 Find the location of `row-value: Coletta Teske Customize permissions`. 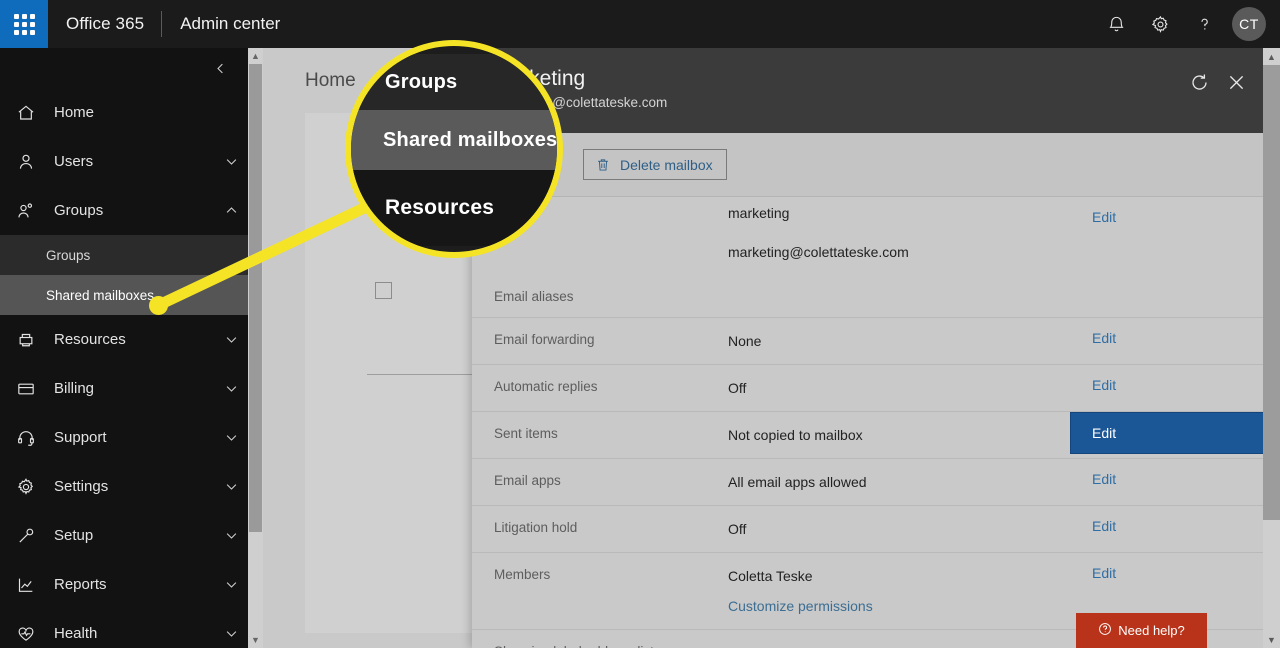

row-value: Coletta Teske Customize permissions is located at coordinates (888, 591).